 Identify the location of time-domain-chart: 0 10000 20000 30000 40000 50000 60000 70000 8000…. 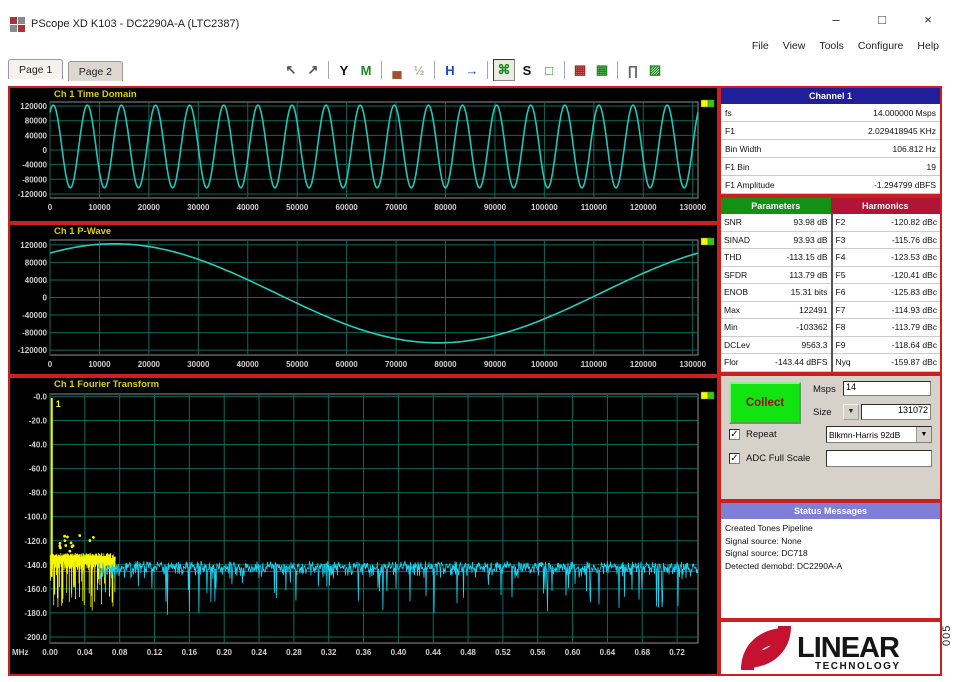
(363, 160).